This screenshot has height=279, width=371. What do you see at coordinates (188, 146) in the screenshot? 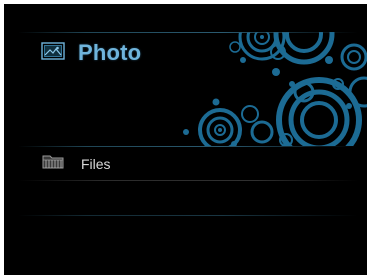
I see `photo-divider` at bounding box center [188, 146].